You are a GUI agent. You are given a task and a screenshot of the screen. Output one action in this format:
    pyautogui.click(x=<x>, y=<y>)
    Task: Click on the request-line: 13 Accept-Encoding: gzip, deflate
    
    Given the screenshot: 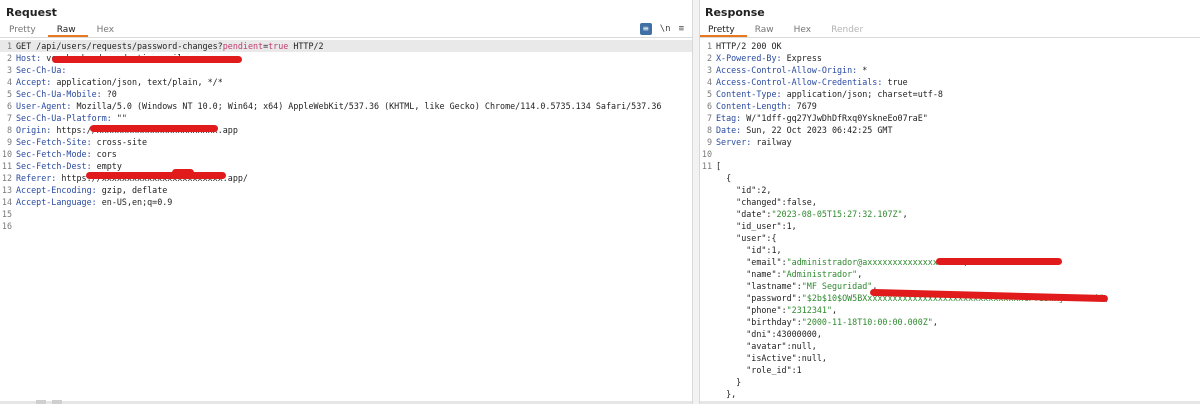 What is the action you would take?
    pyautogui.click(x=346, y=190)
    